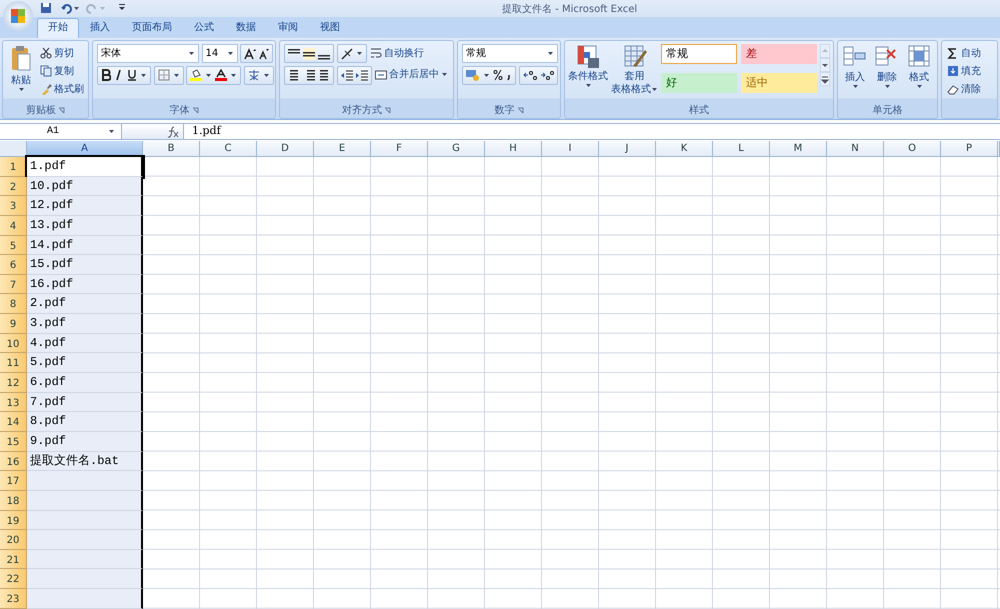 Image resolution: width=1000 pixels, height=609 pixels. Describe the element at coordinates (85, 363) in the screenshot. I see `table-cell: 5.pdf` at that location.